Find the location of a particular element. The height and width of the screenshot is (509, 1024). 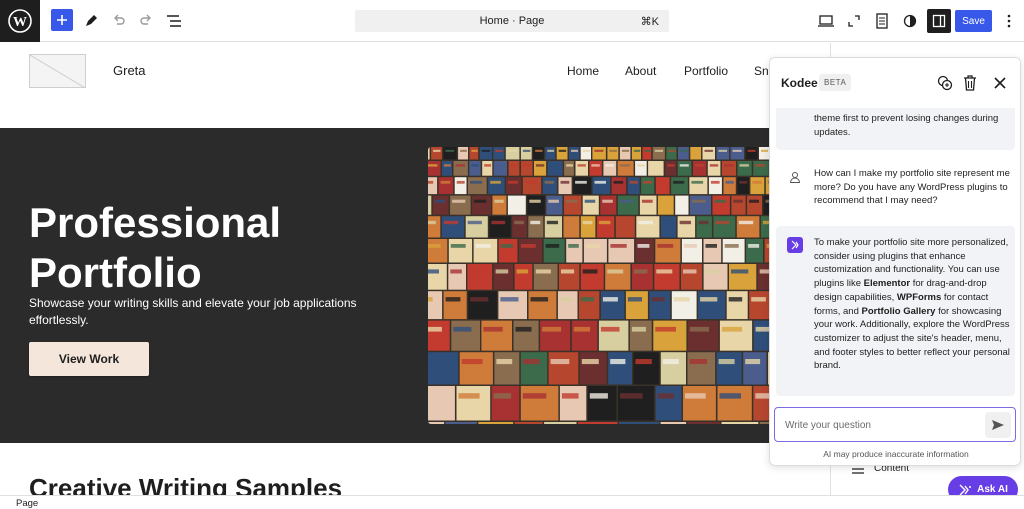

editor-toolbar: W Home · Page ⌘K Save is located at coordinates (512, 21).